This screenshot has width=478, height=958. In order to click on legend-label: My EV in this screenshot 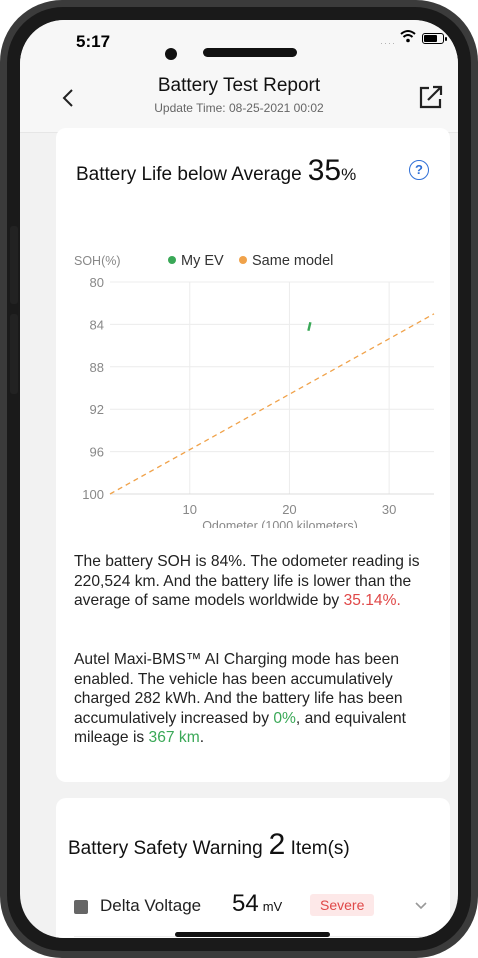, I will do `click(202, 261)`.